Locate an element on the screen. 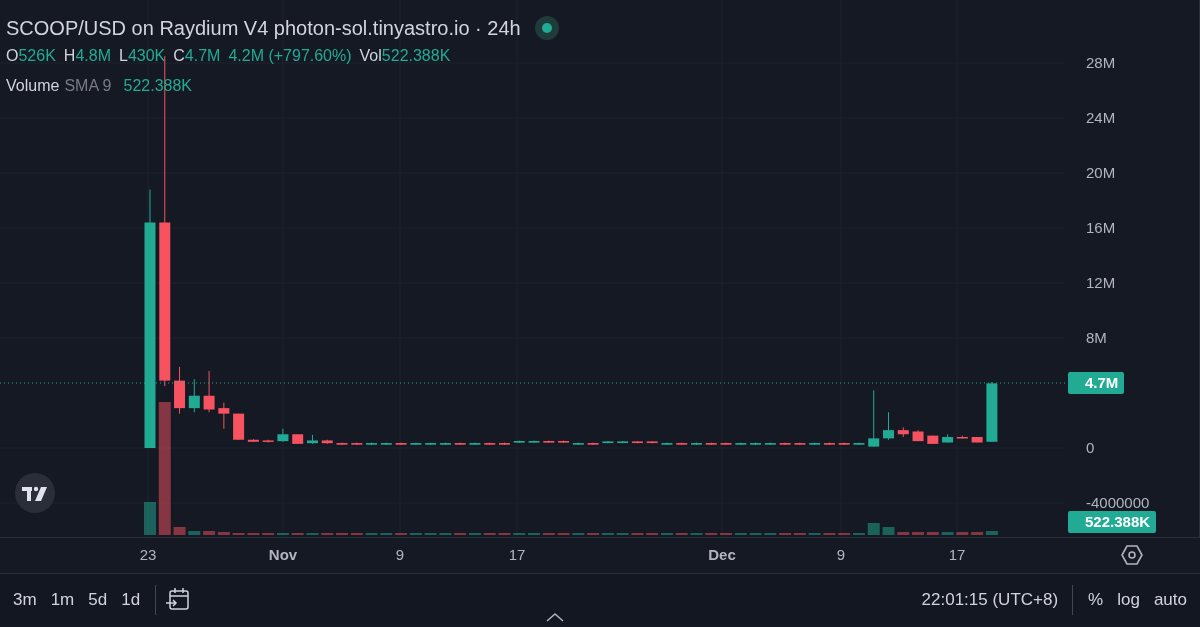  price-label: 16M is located at coordinates (1101, 228).